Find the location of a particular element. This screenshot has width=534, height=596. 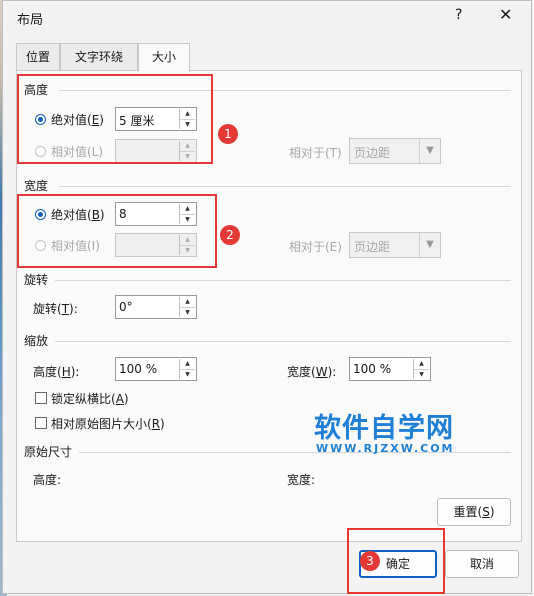

scale-height-input: 100 % ▲ ▼ is located at coordinates (156, 369).